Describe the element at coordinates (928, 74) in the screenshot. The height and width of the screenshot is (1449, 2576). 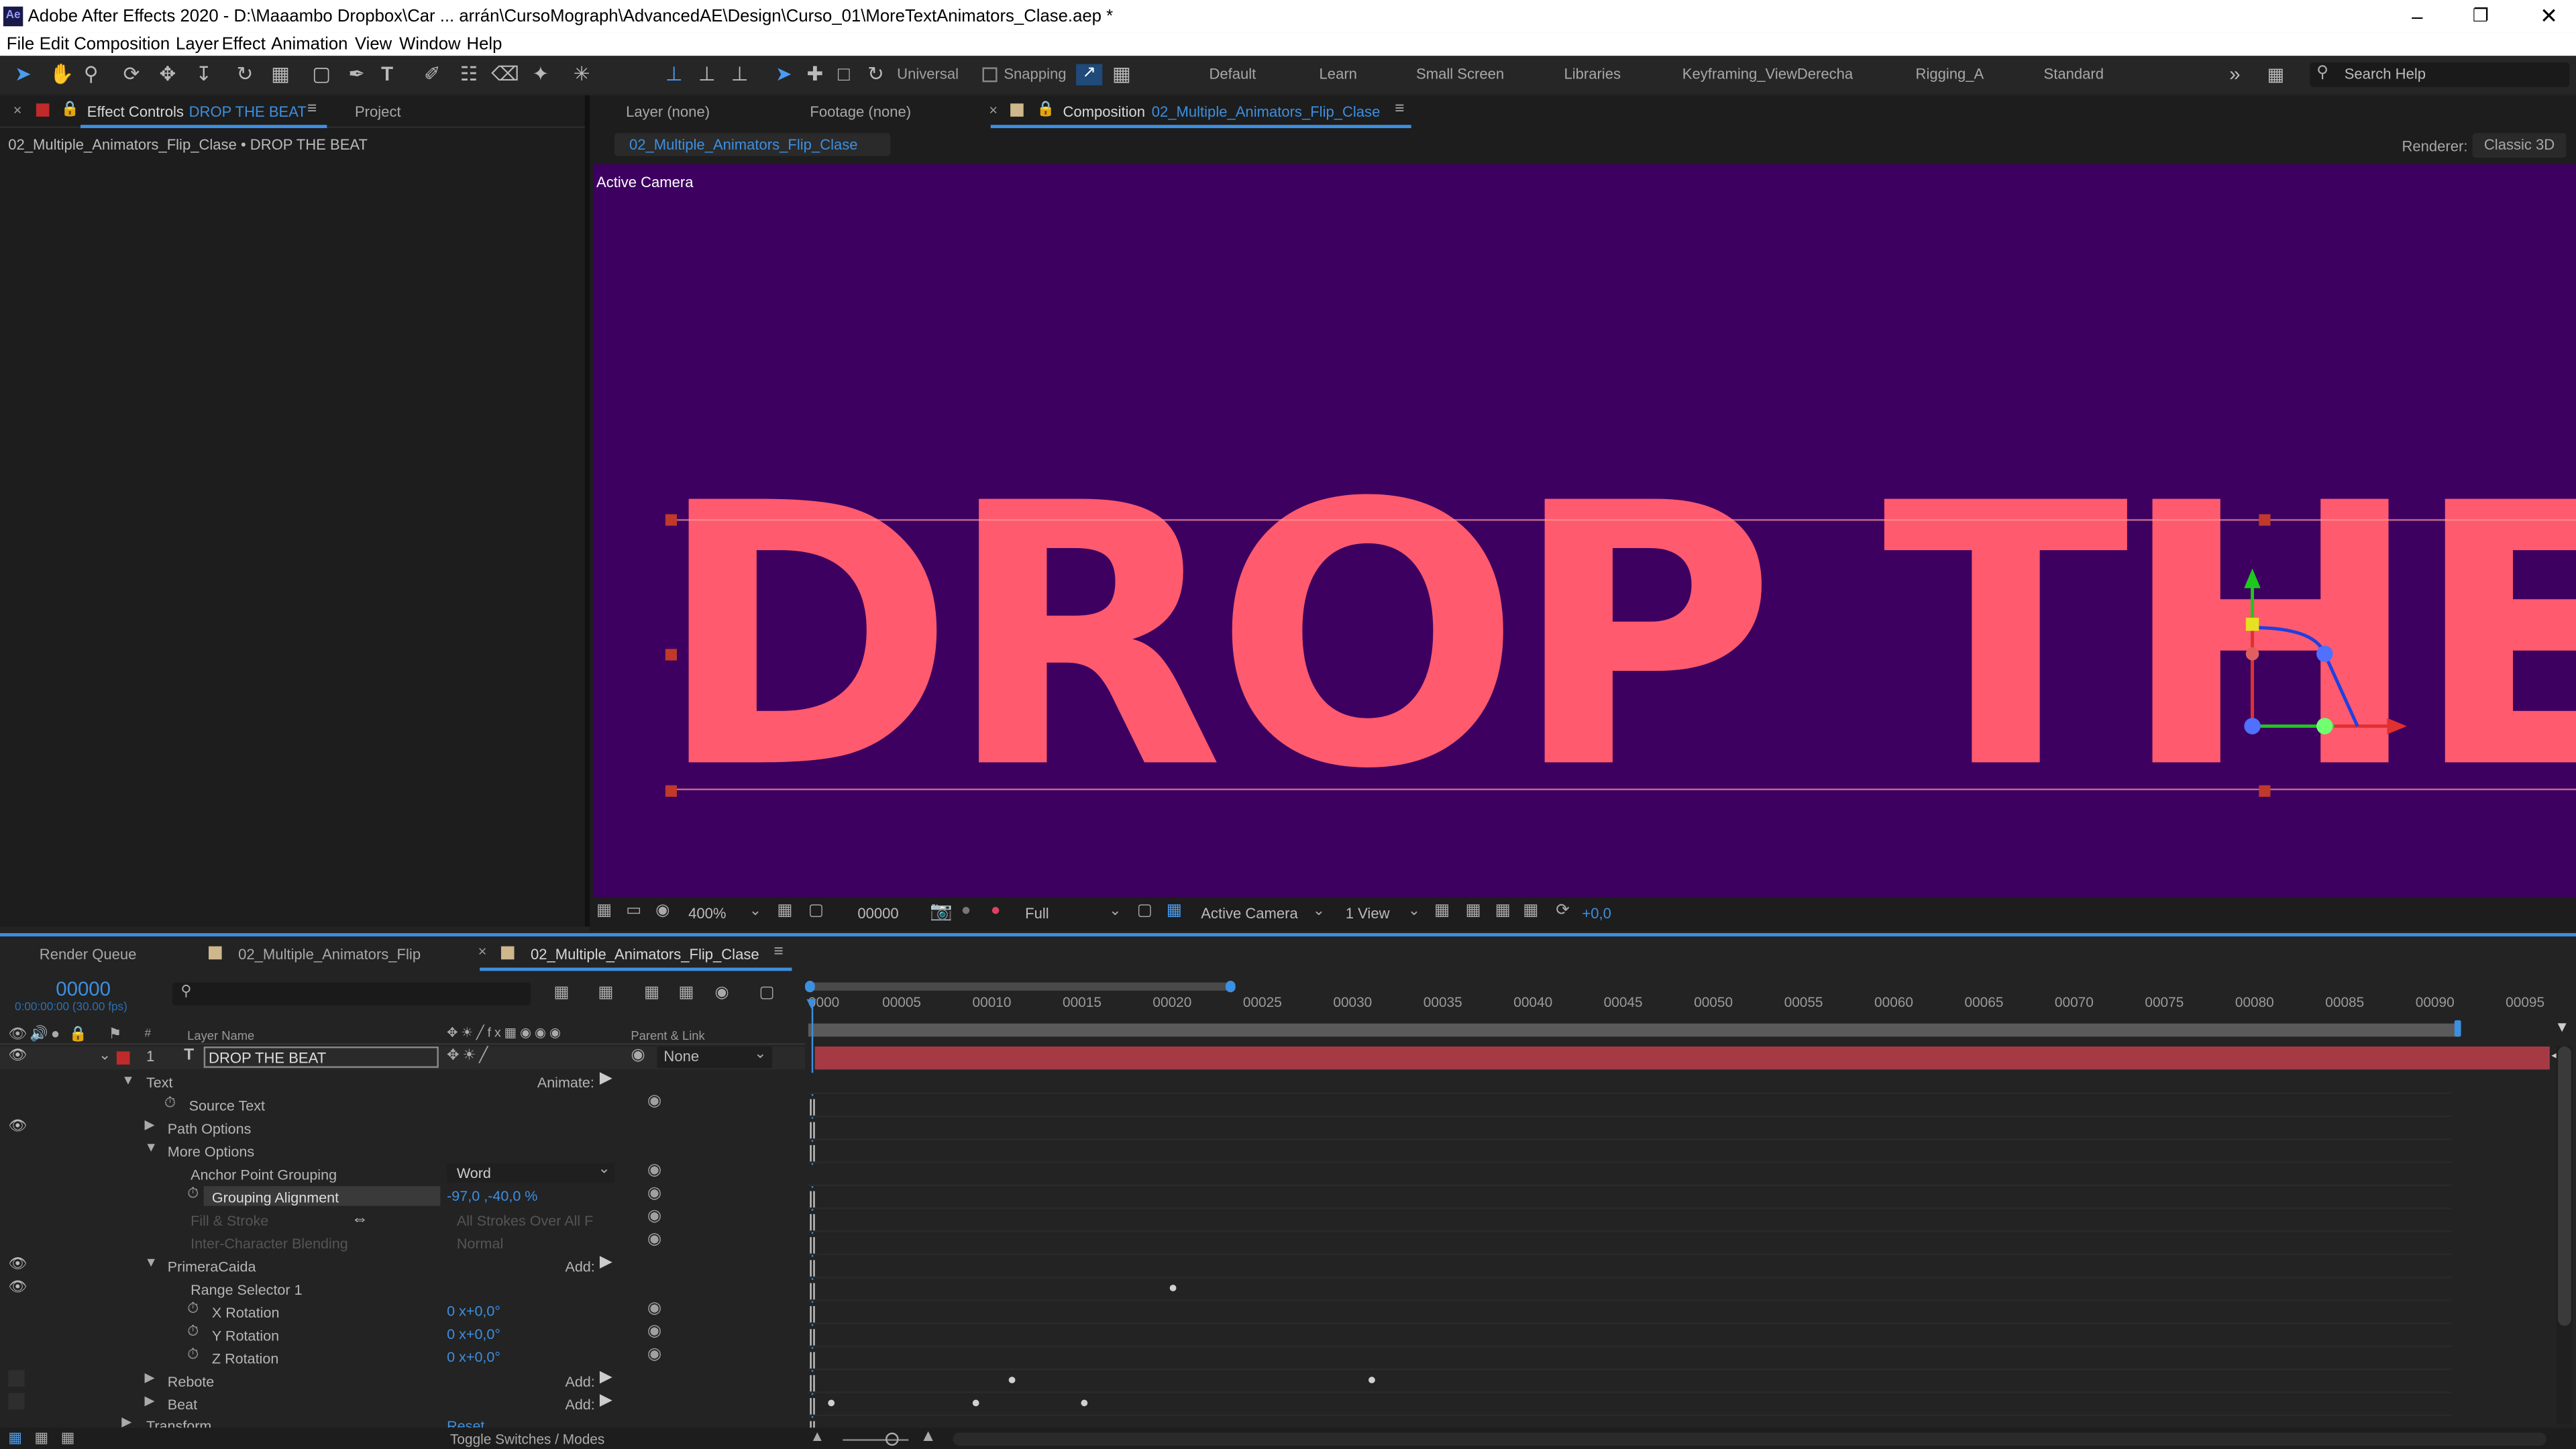
I see `universal-label: Universal` at that location.